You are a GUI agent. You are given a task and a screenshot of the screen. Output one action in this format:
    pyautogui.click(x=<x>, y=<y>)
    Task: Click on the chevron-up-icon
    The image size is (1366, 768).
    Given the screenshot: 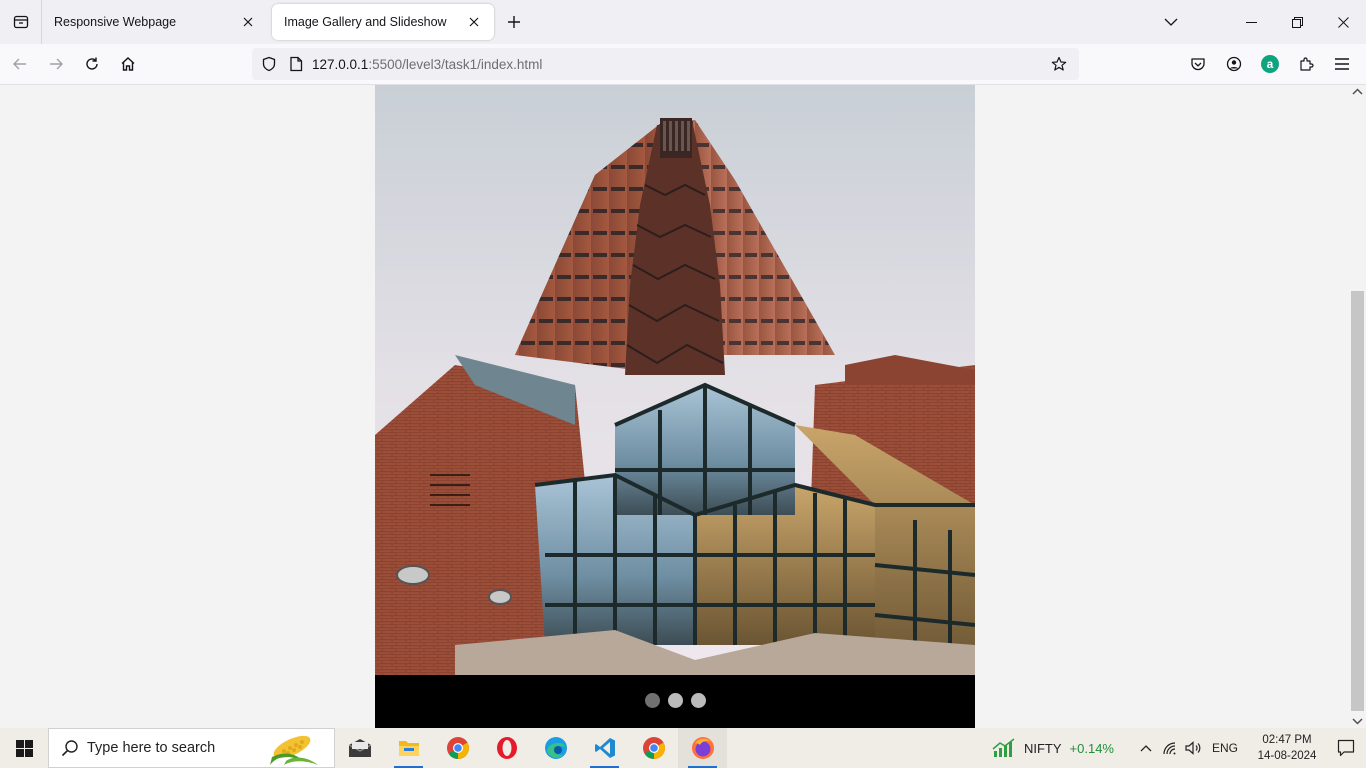 What is the action you would take?
    pyautogui.click(x=1146, y=748)
    